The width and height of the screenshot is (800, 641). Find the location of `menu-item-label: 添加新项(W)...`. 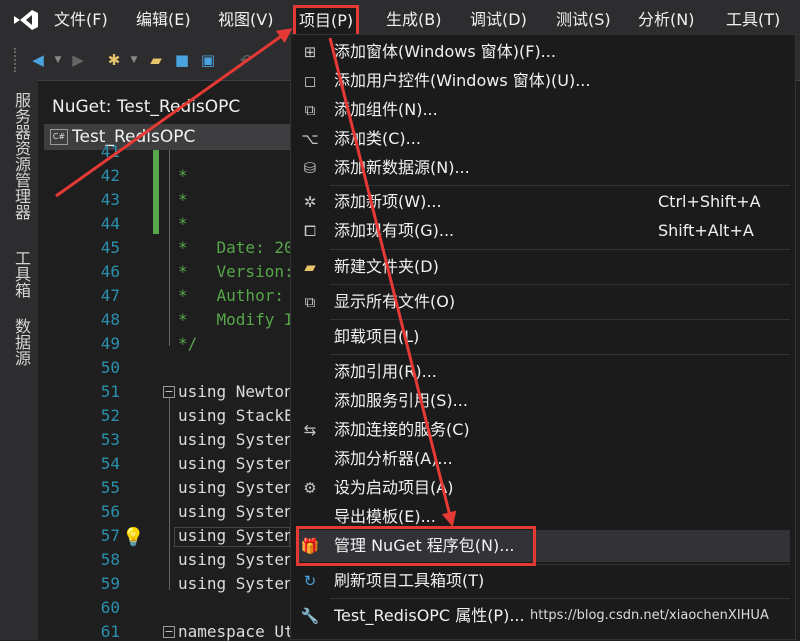

menu-item-label: 添加新项(W)... is located at coordinates (388, 201).